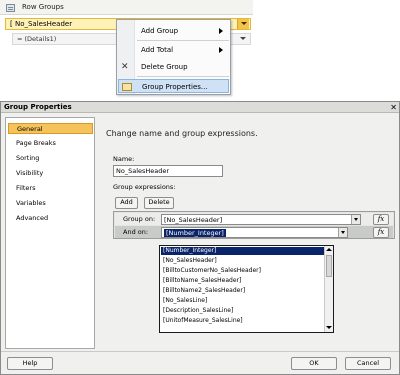  Describe the element at coordinates (50, 173) in the screenshot. I see `nav-item-visibility: Visibility` at that location.